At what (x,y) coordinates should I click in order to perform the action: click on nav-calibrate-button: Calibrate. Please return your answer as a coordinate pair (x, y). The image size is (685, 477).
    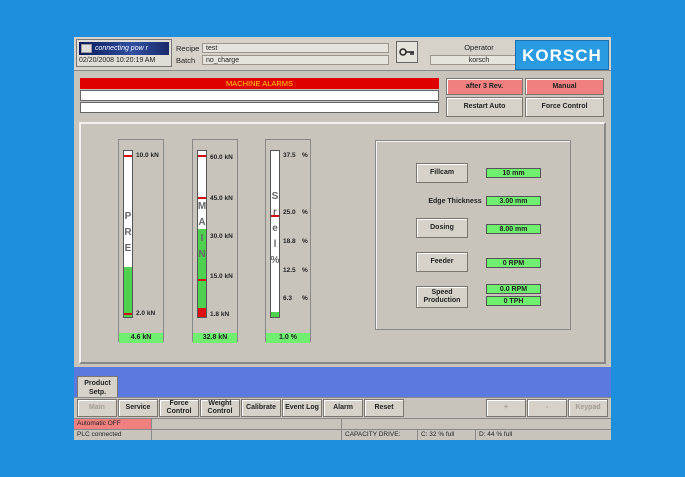
    Looking at the image, I should click on (261, 408).